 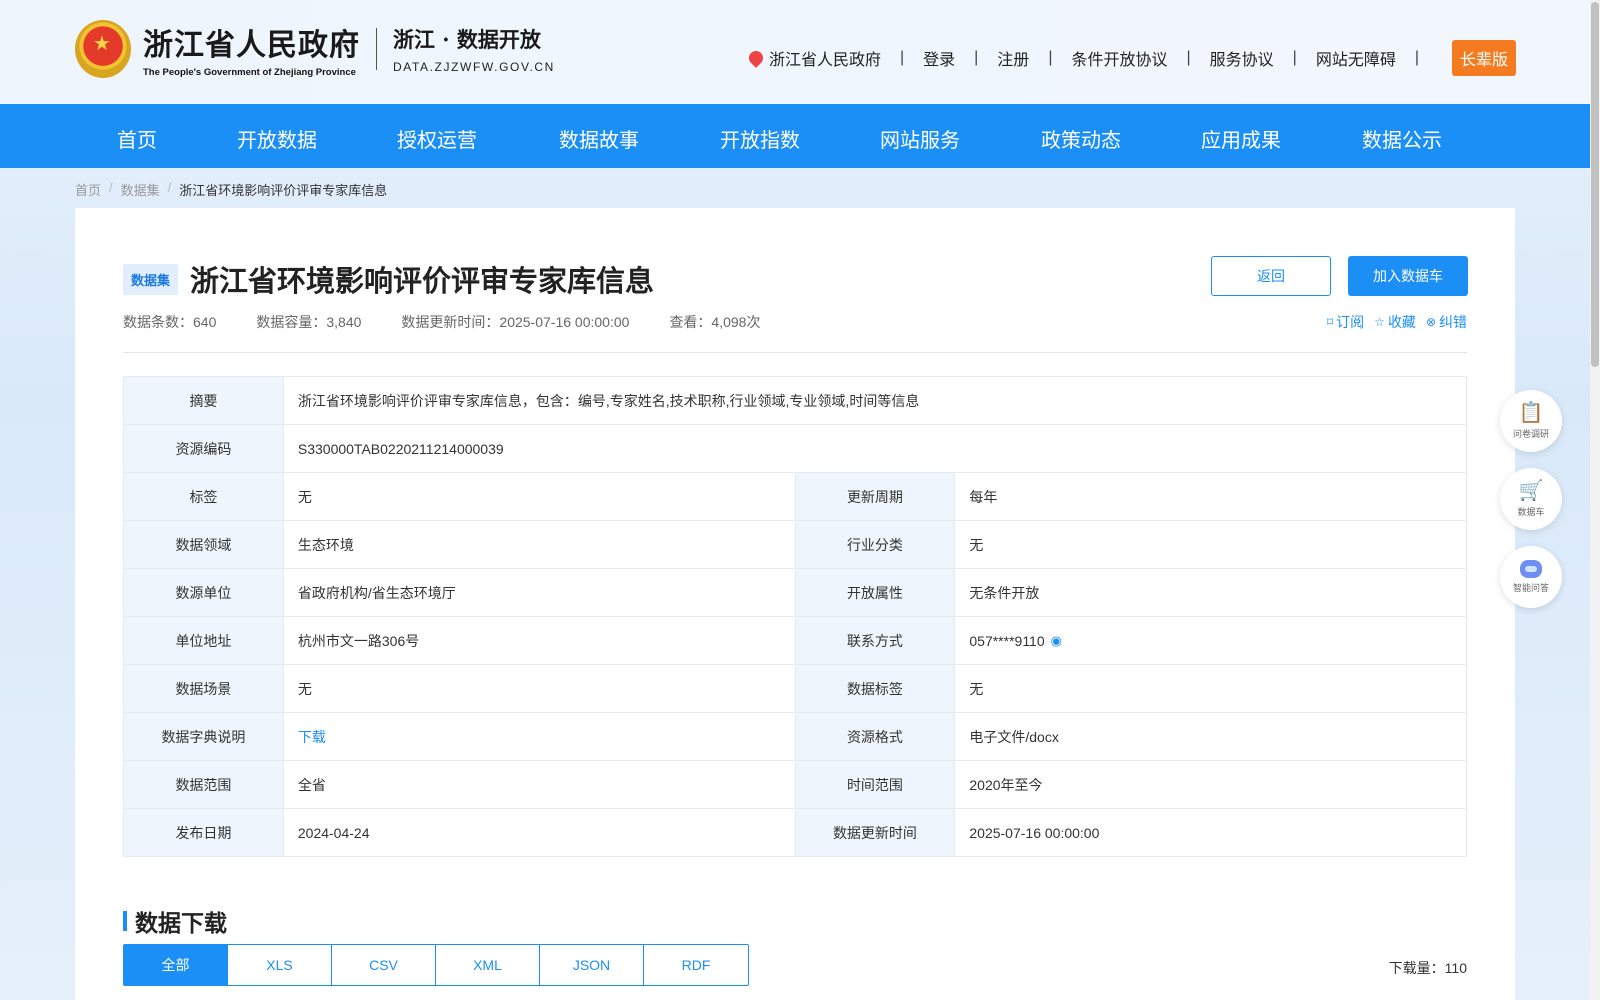 I want to click on survey-widget-button: 📋 问卷调研, so click(x=1531, y=421).